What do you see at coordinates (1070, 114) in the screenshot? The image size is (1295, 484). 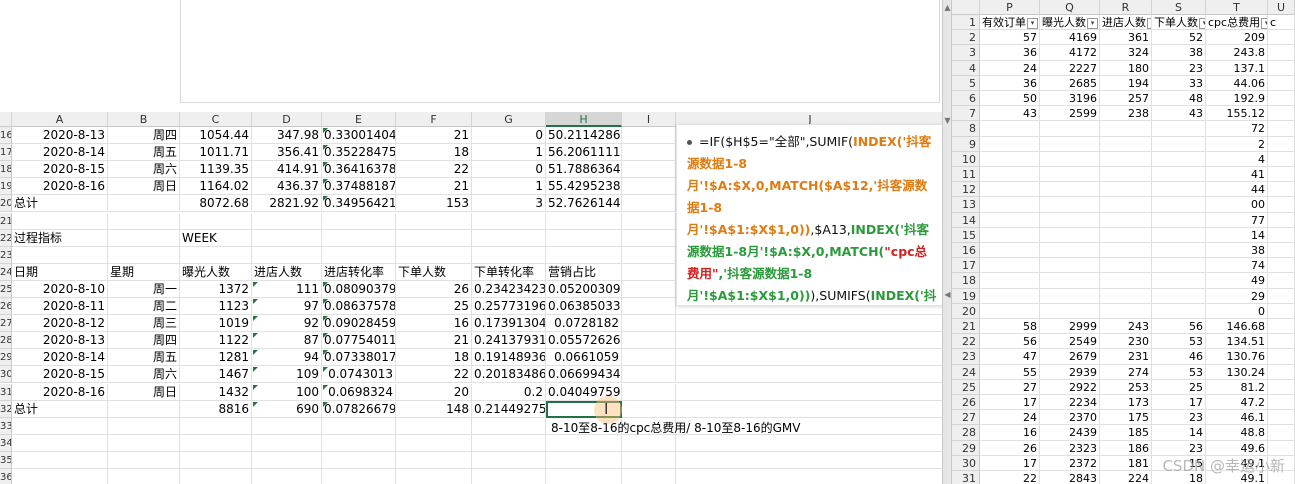 I see `grid-cell: 2599` at bounding box center [1070, 114].